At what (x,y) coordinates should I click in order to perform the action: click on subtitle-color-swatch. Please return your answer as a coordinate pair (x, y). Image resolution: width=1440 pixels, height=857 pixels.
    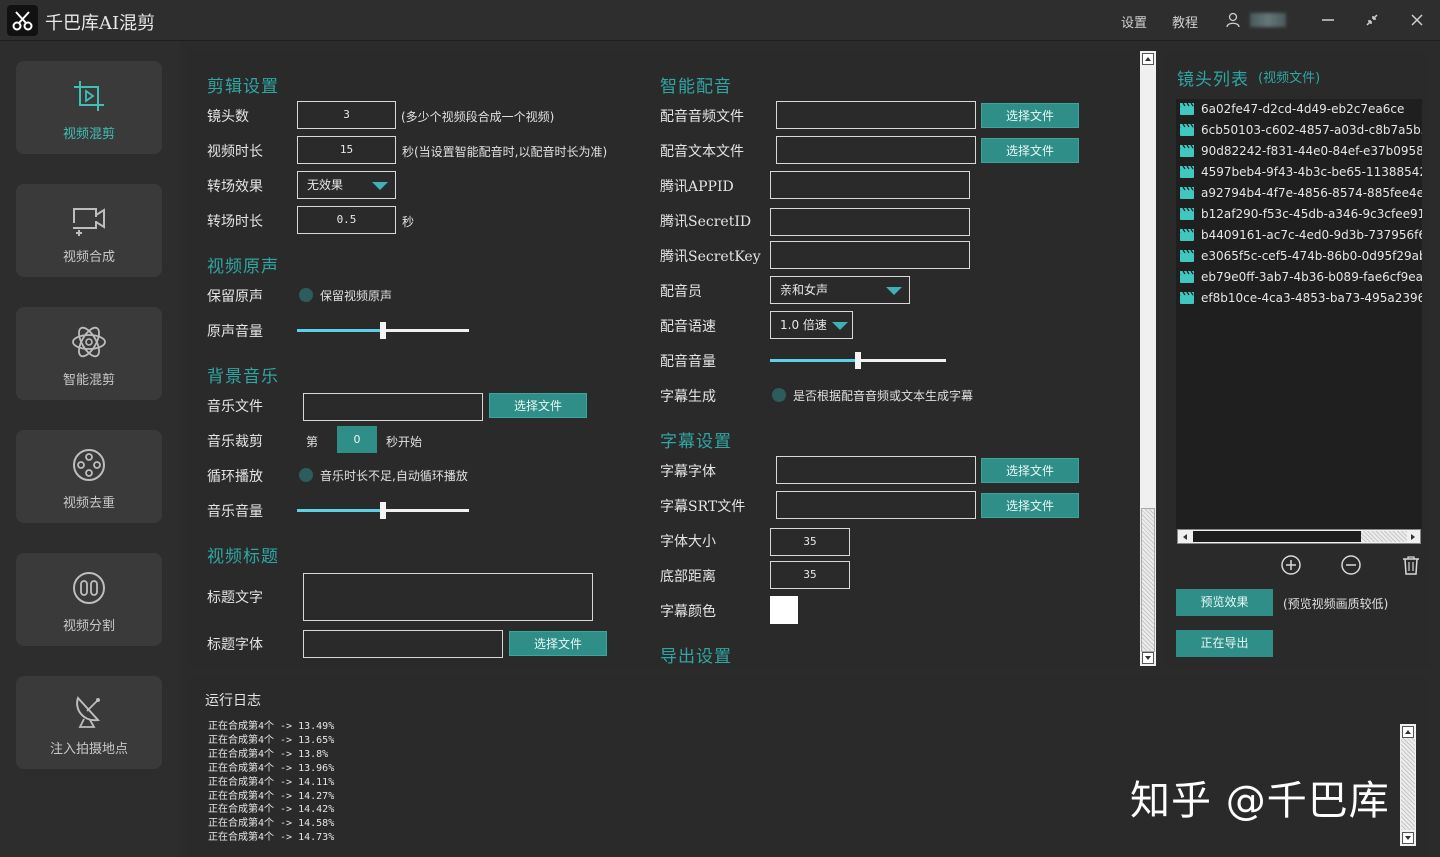
    Looking at the image, I should click on (784, 610).